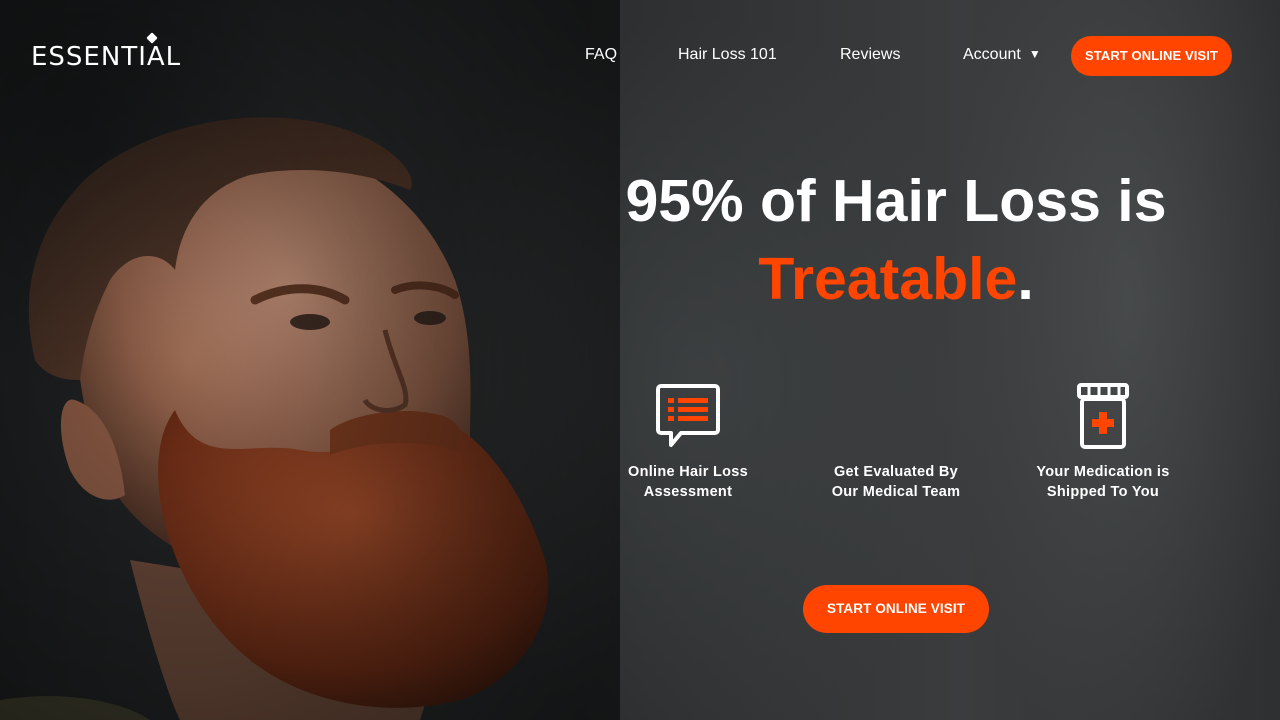 The image size is (1280, 720). Describe the element at coordinates (896, 472) in the screenshot. I see `step-evaluation-line1: Get Evaluated By` at that location.